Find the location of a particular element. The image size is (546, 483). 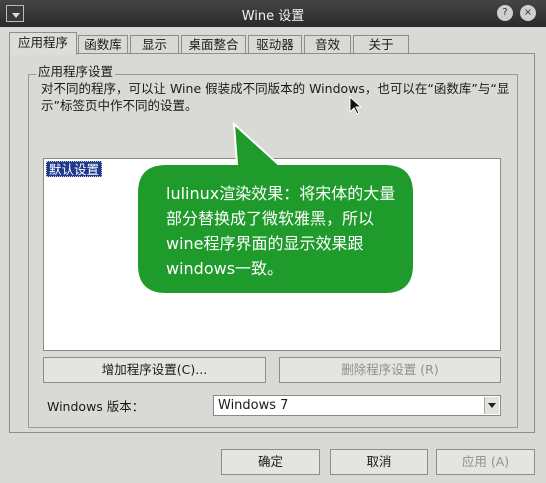

tab-drives: 驱动器 is located at coordinates (275, 44).